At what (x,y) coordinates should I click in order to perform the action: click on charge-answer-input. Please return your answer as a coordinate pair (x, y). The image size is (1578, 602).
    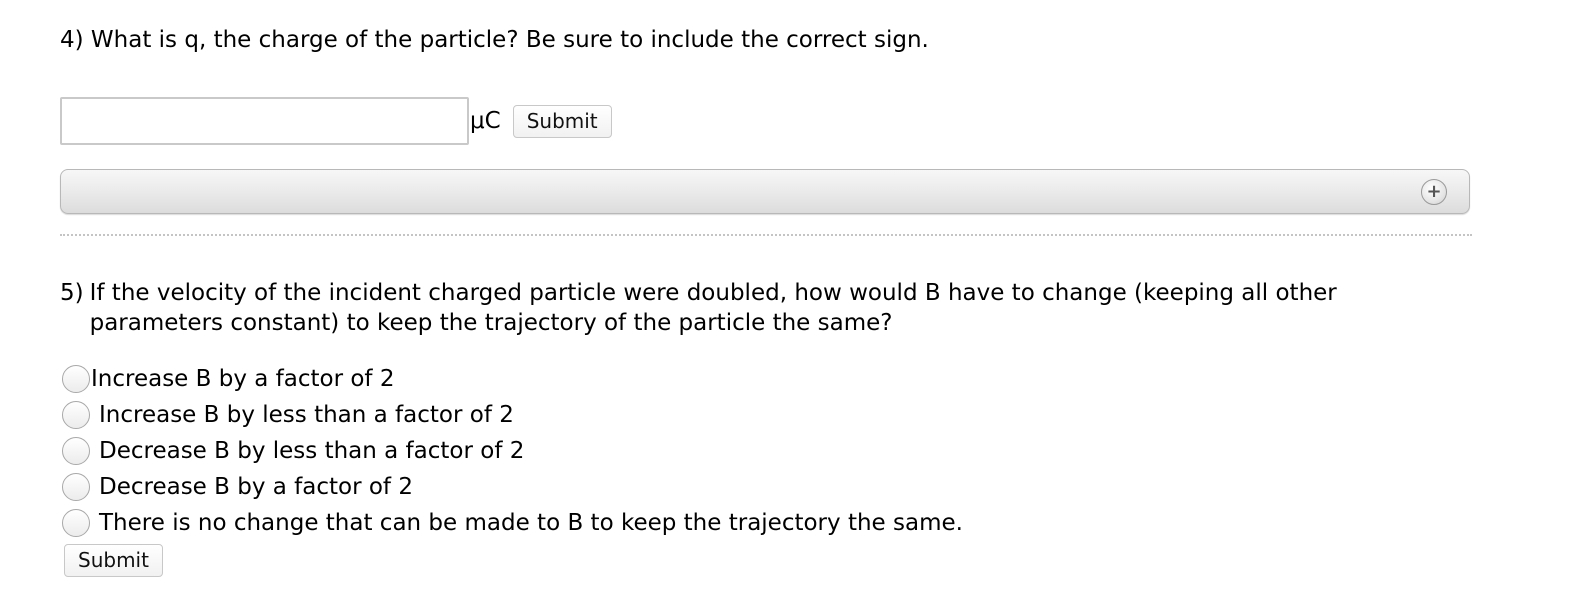
    Looking at the image, I should click on (264, 121).